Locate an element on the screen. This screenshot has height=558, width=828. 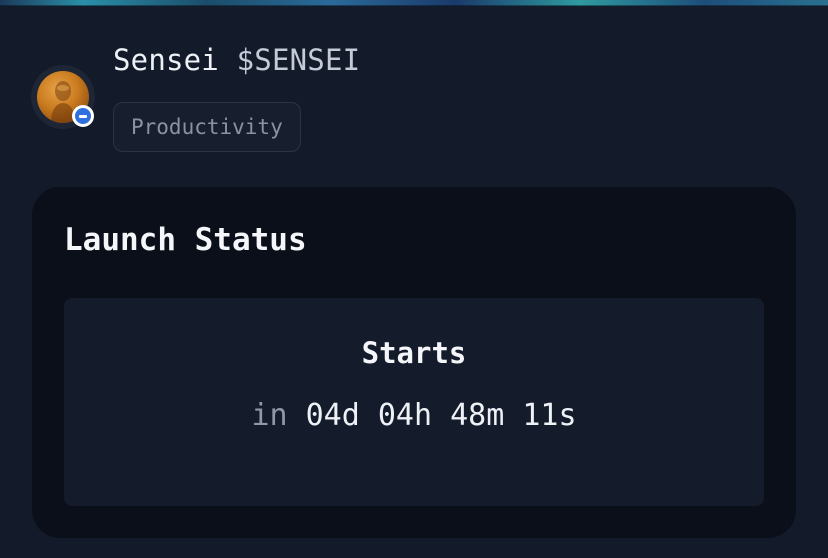
launch-status-label: Starts is located at coordinates (414, 353).